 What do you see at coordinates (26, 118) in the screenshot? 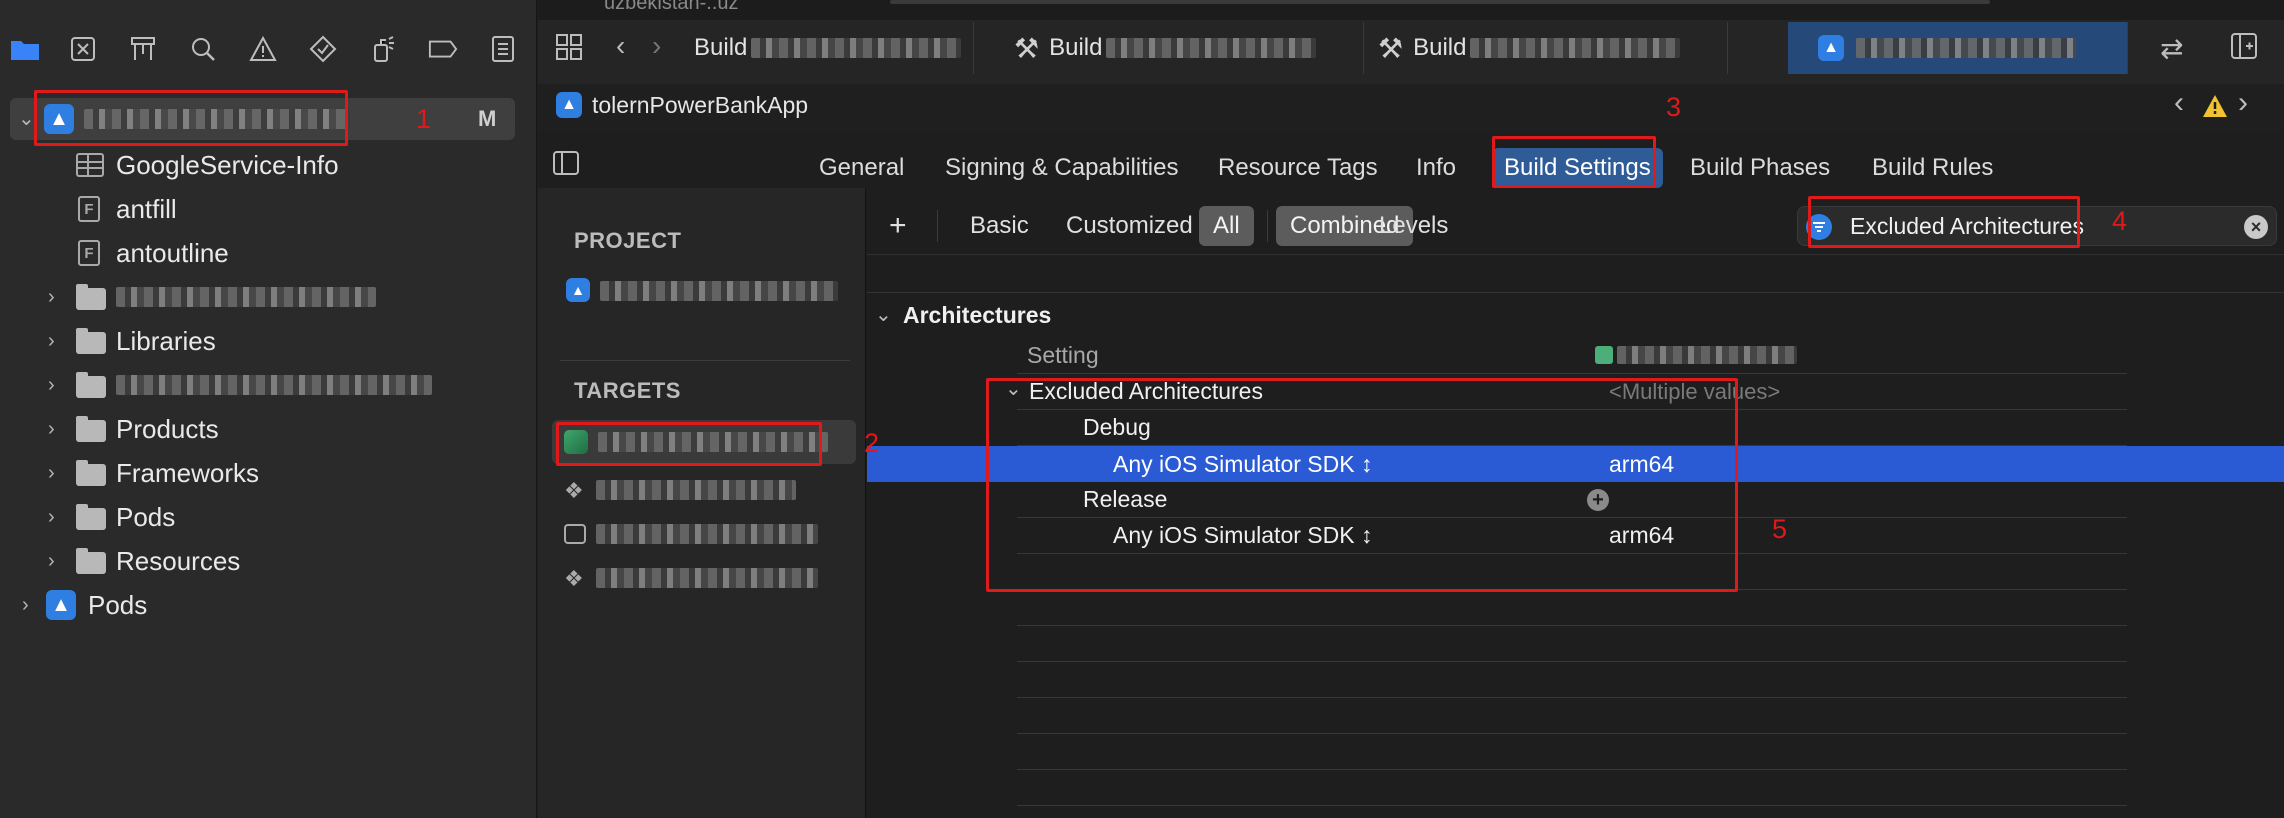
I see `chevron-down-icon: ⌄` at bounding box center [26, 118].